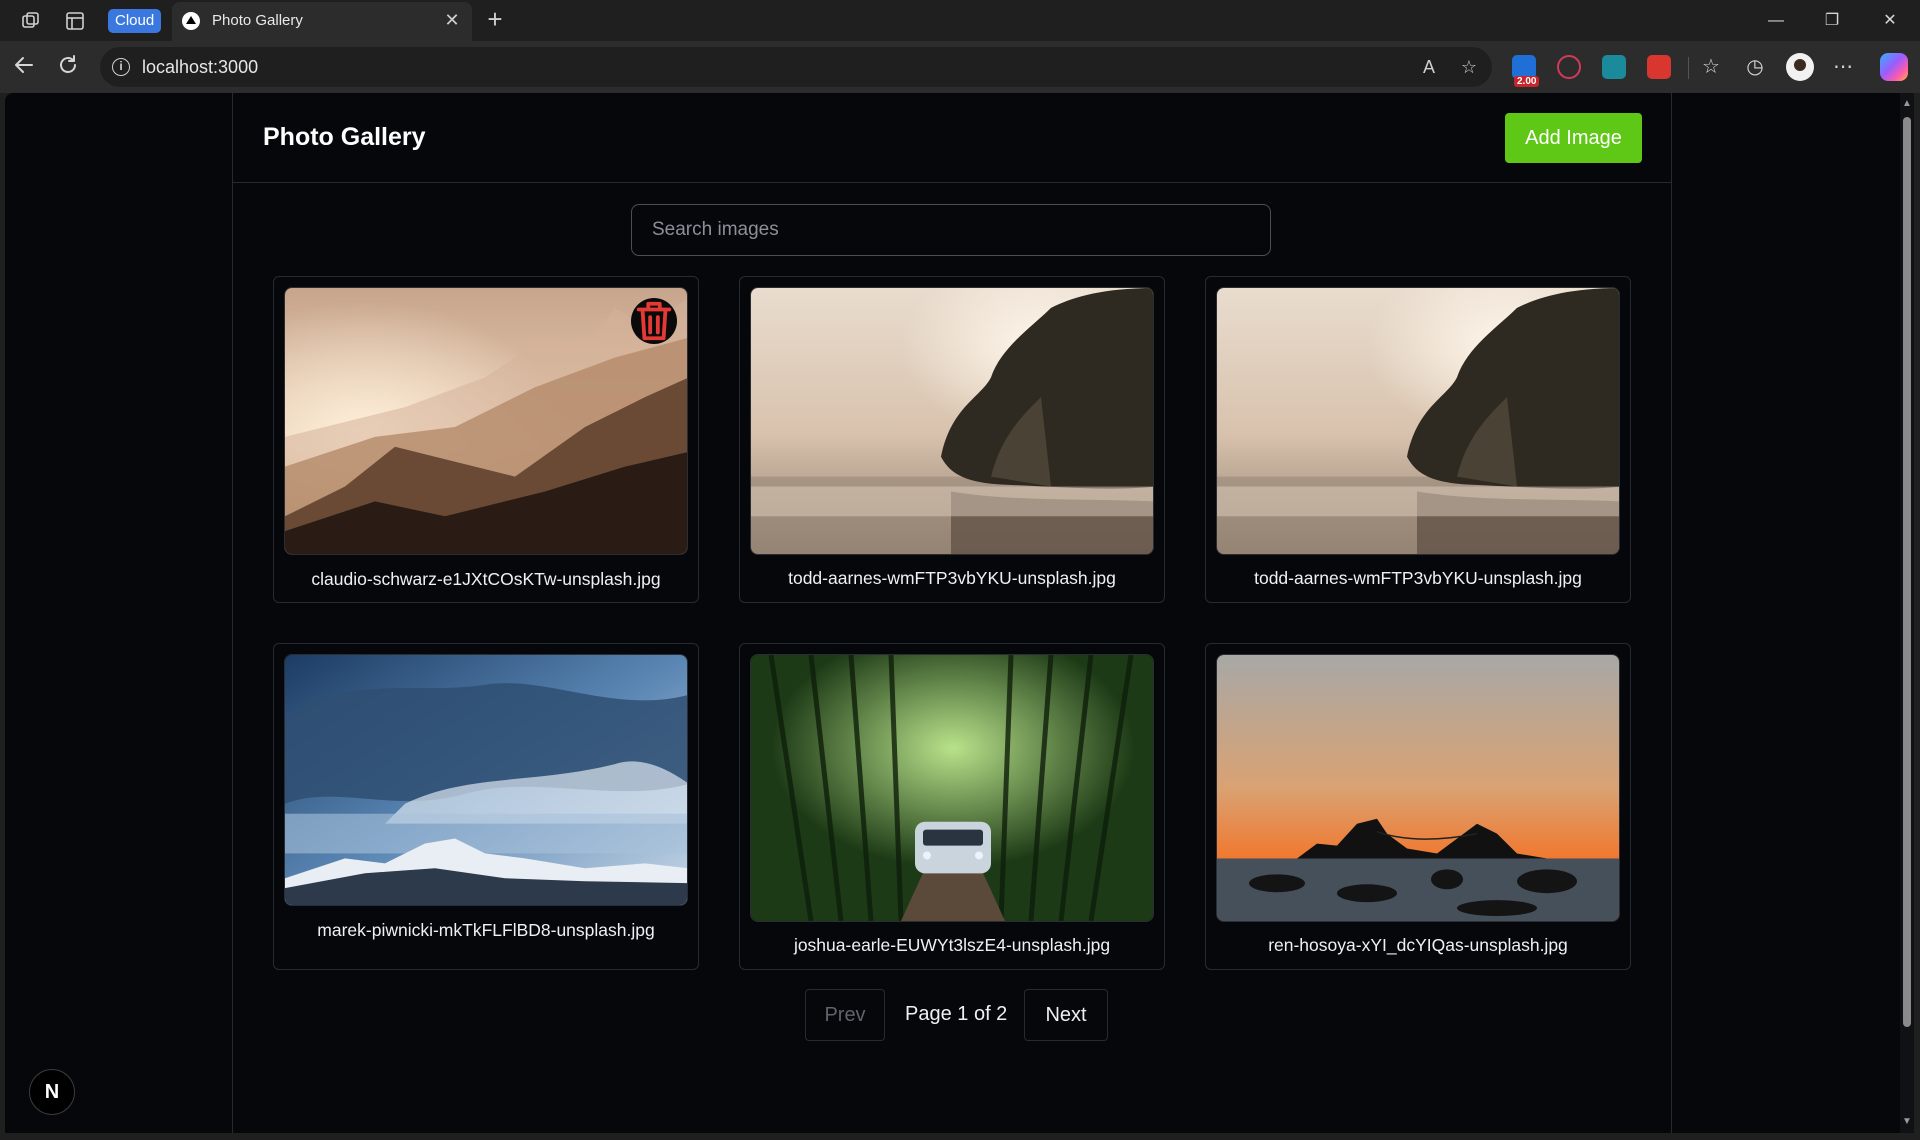 Image resolution: width=1920 pixels, height=1140 pixels. I want to click on address-bar: i localhost:3000 A ☆, so click(796, 67).